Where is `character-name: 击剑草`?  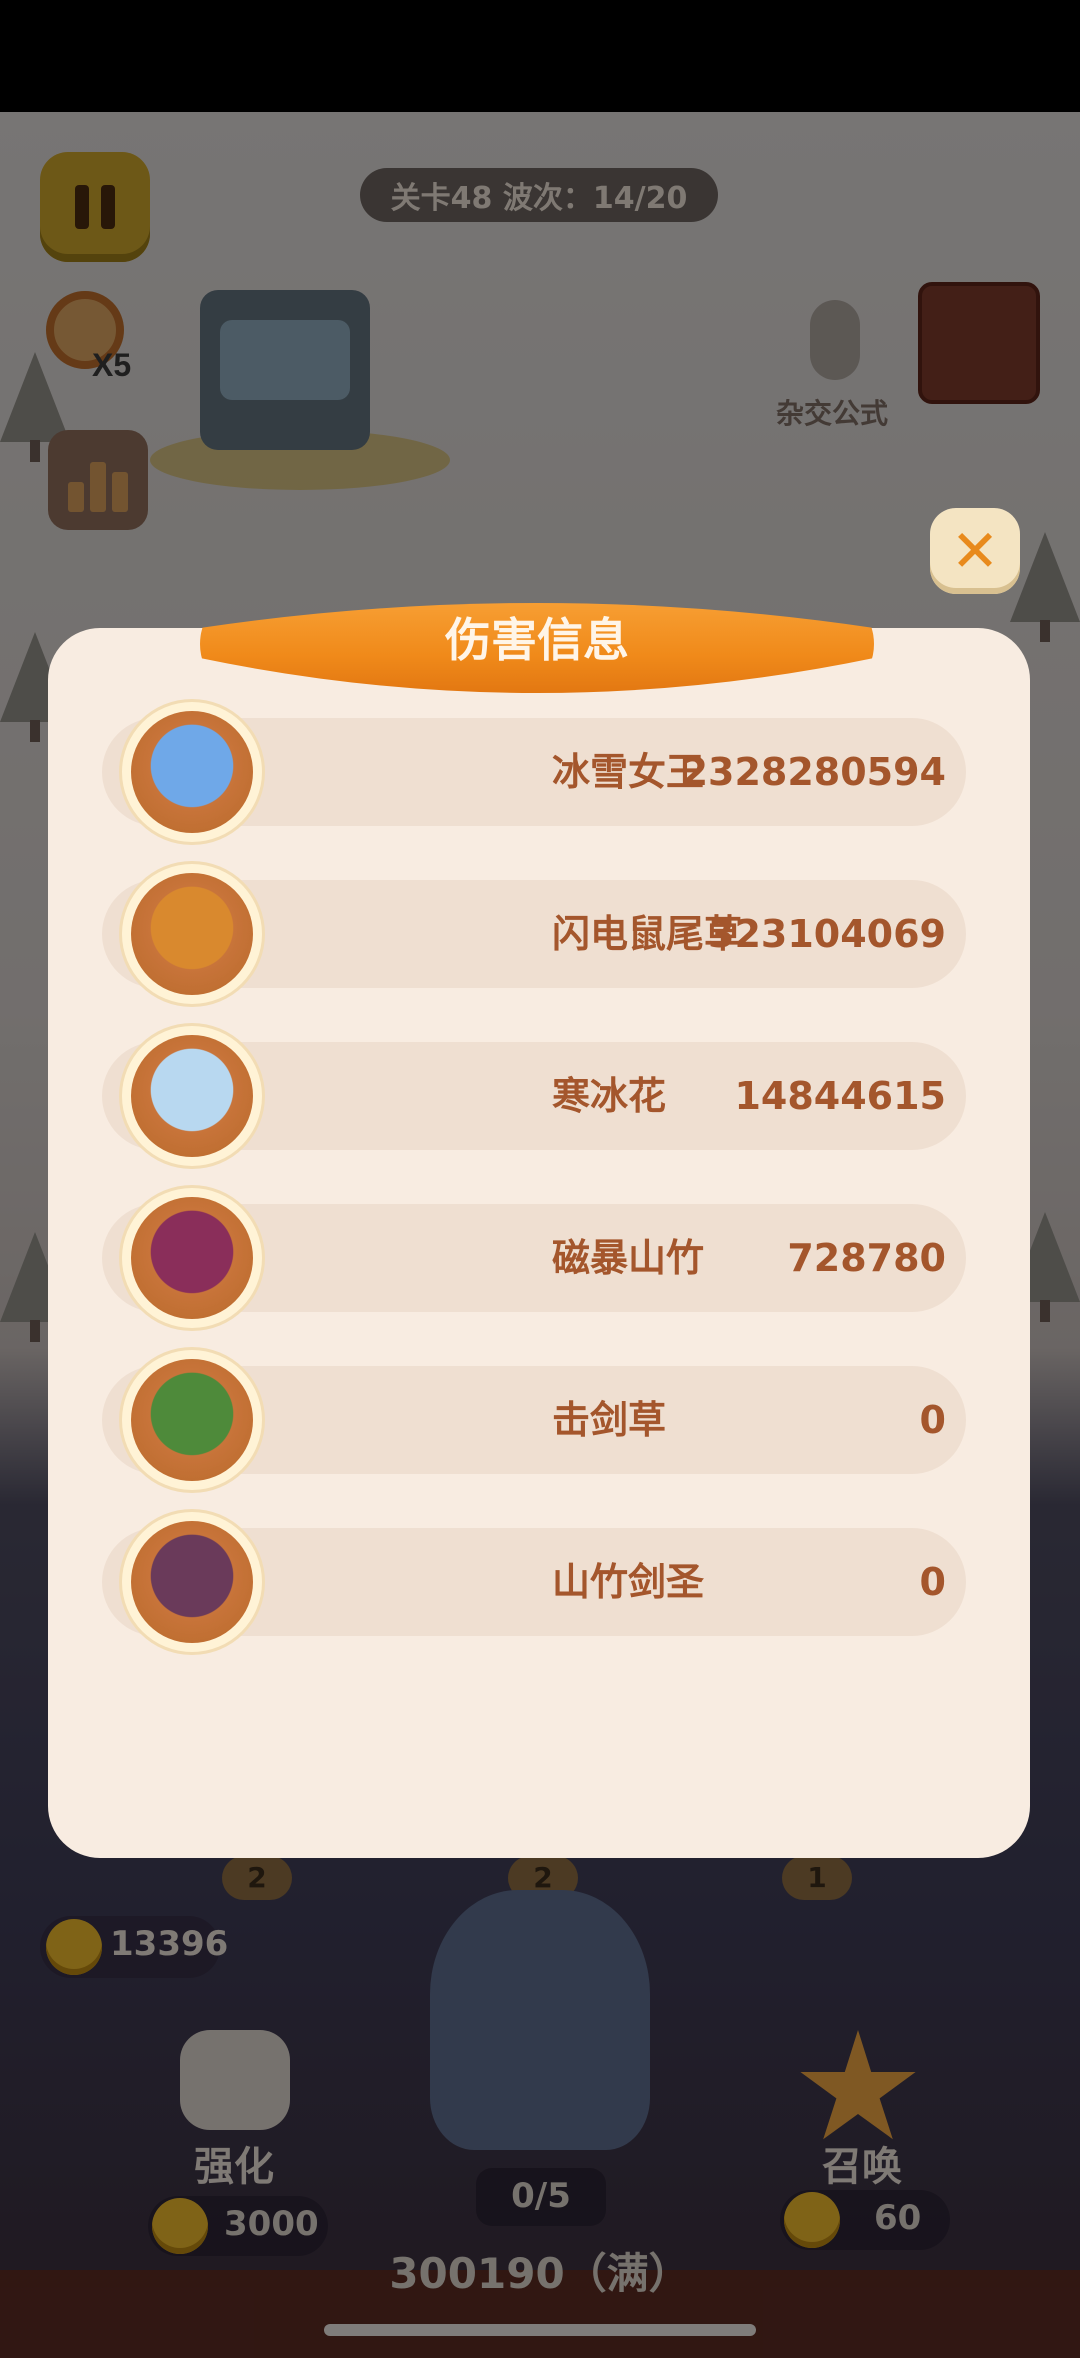
character-name: 击剑草 is located at coordinates (609, 1420).